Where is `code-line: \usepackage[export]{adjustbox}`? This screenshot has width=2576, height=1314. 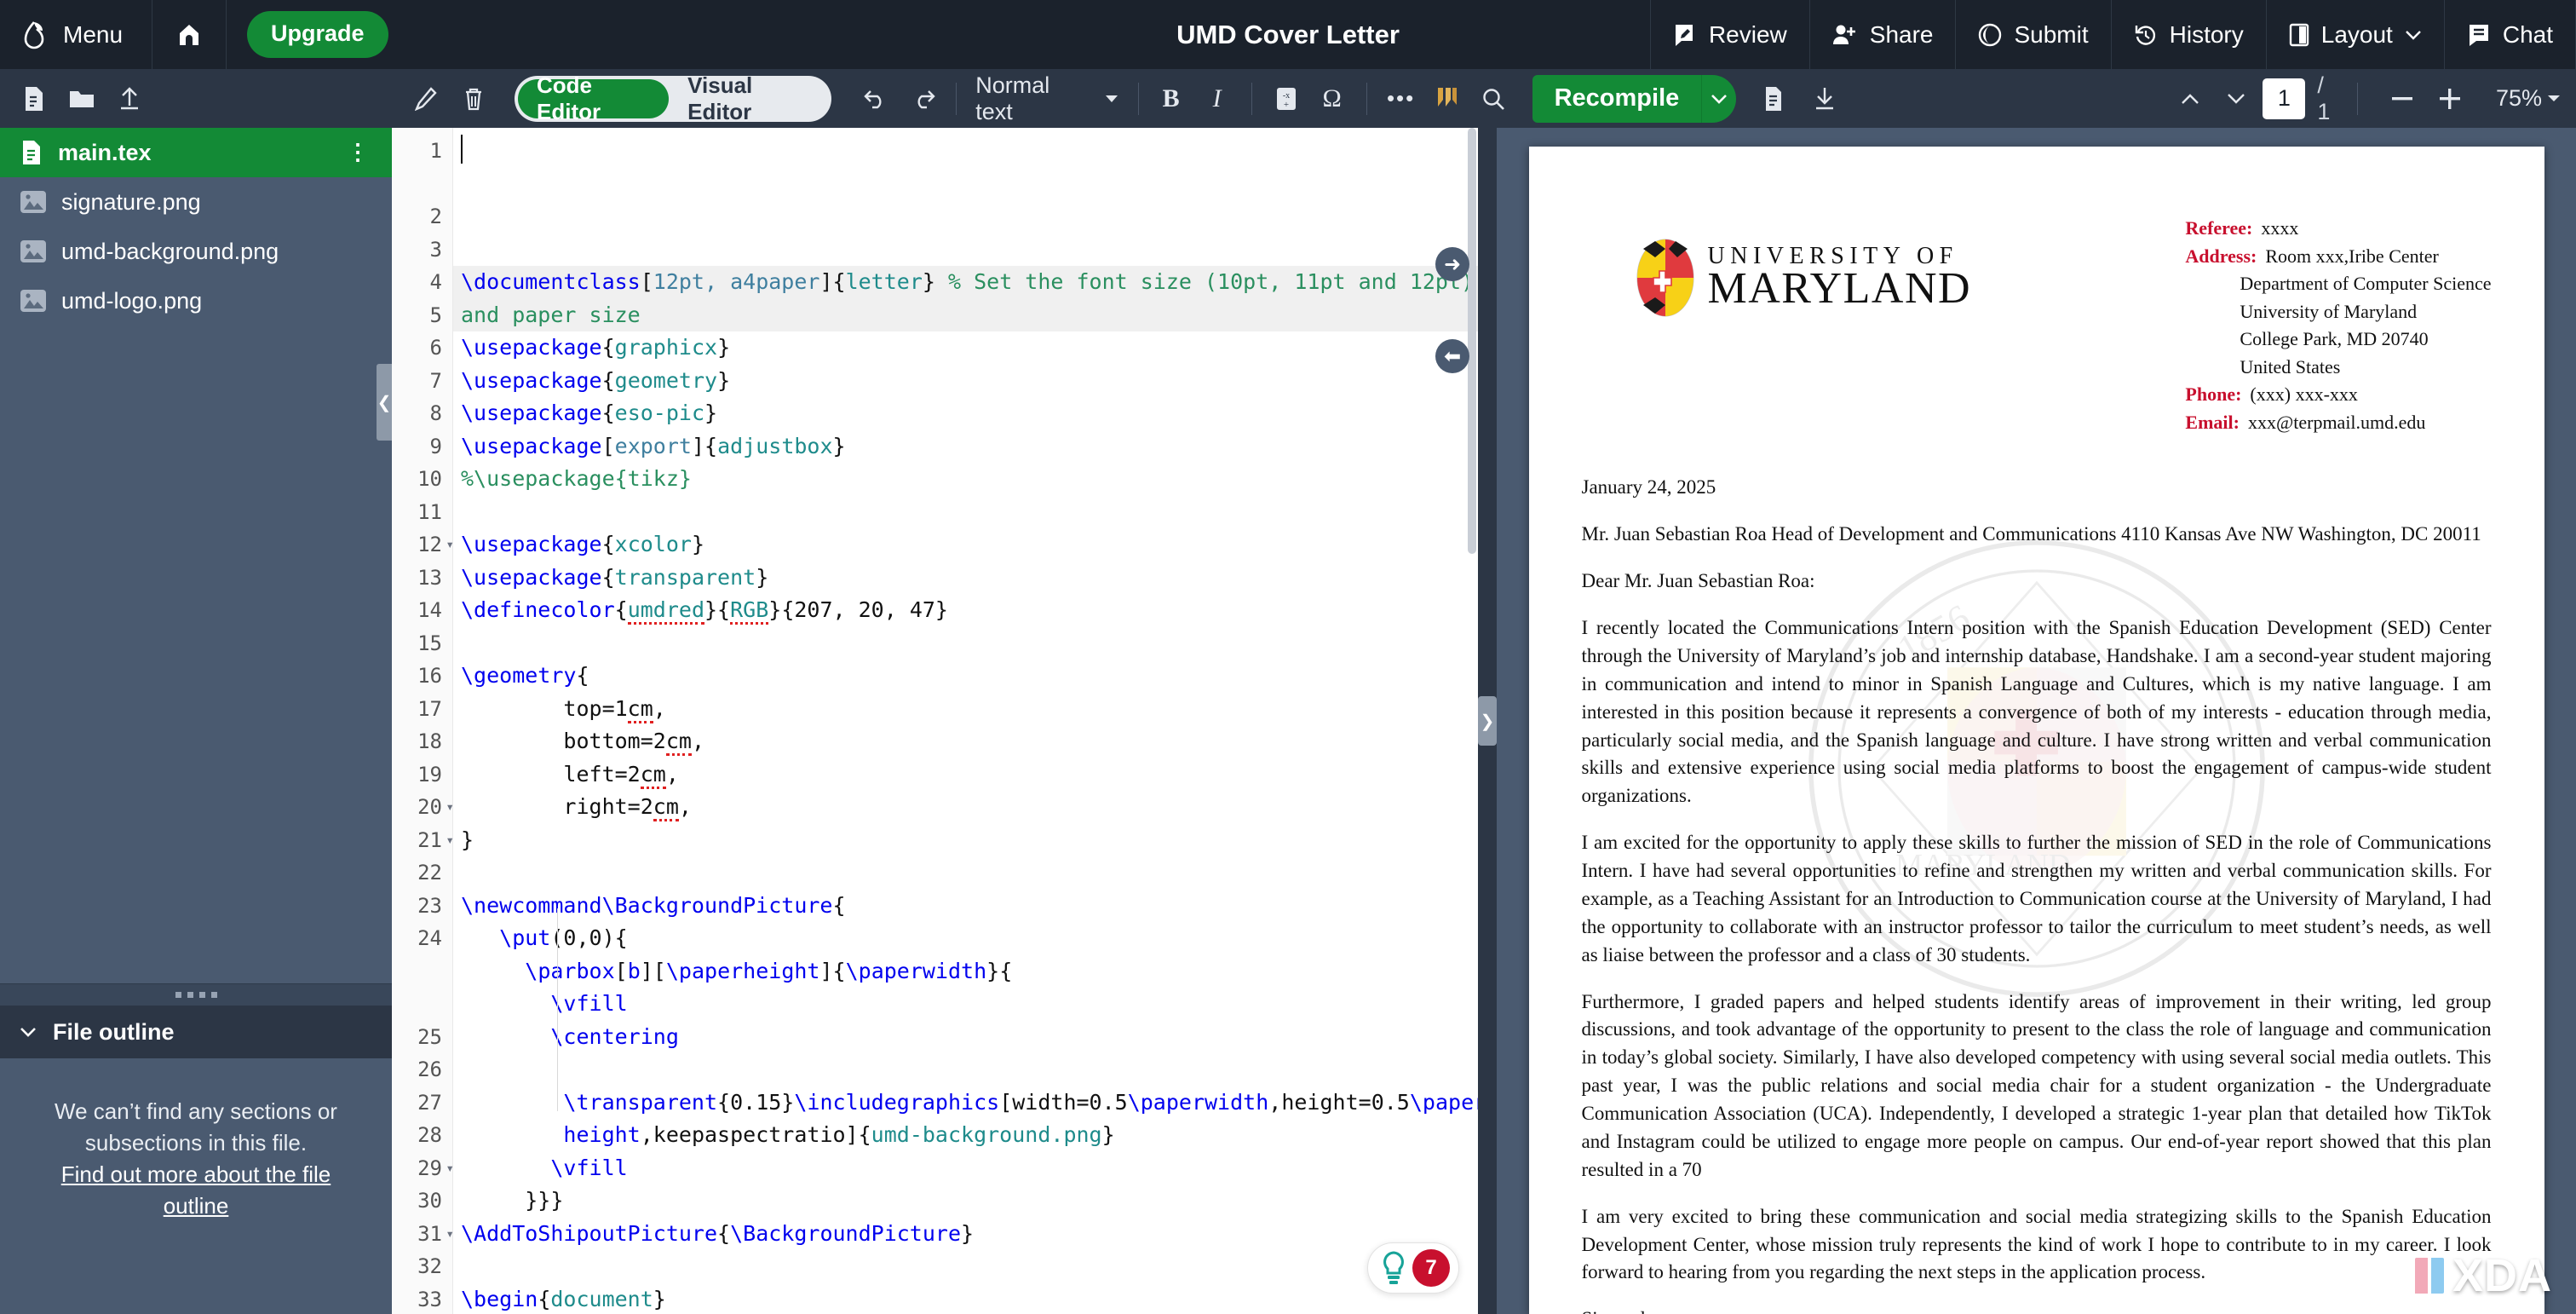
code-line: \usepackage[export]{adjustbox} is located at coordinates (966, 447).